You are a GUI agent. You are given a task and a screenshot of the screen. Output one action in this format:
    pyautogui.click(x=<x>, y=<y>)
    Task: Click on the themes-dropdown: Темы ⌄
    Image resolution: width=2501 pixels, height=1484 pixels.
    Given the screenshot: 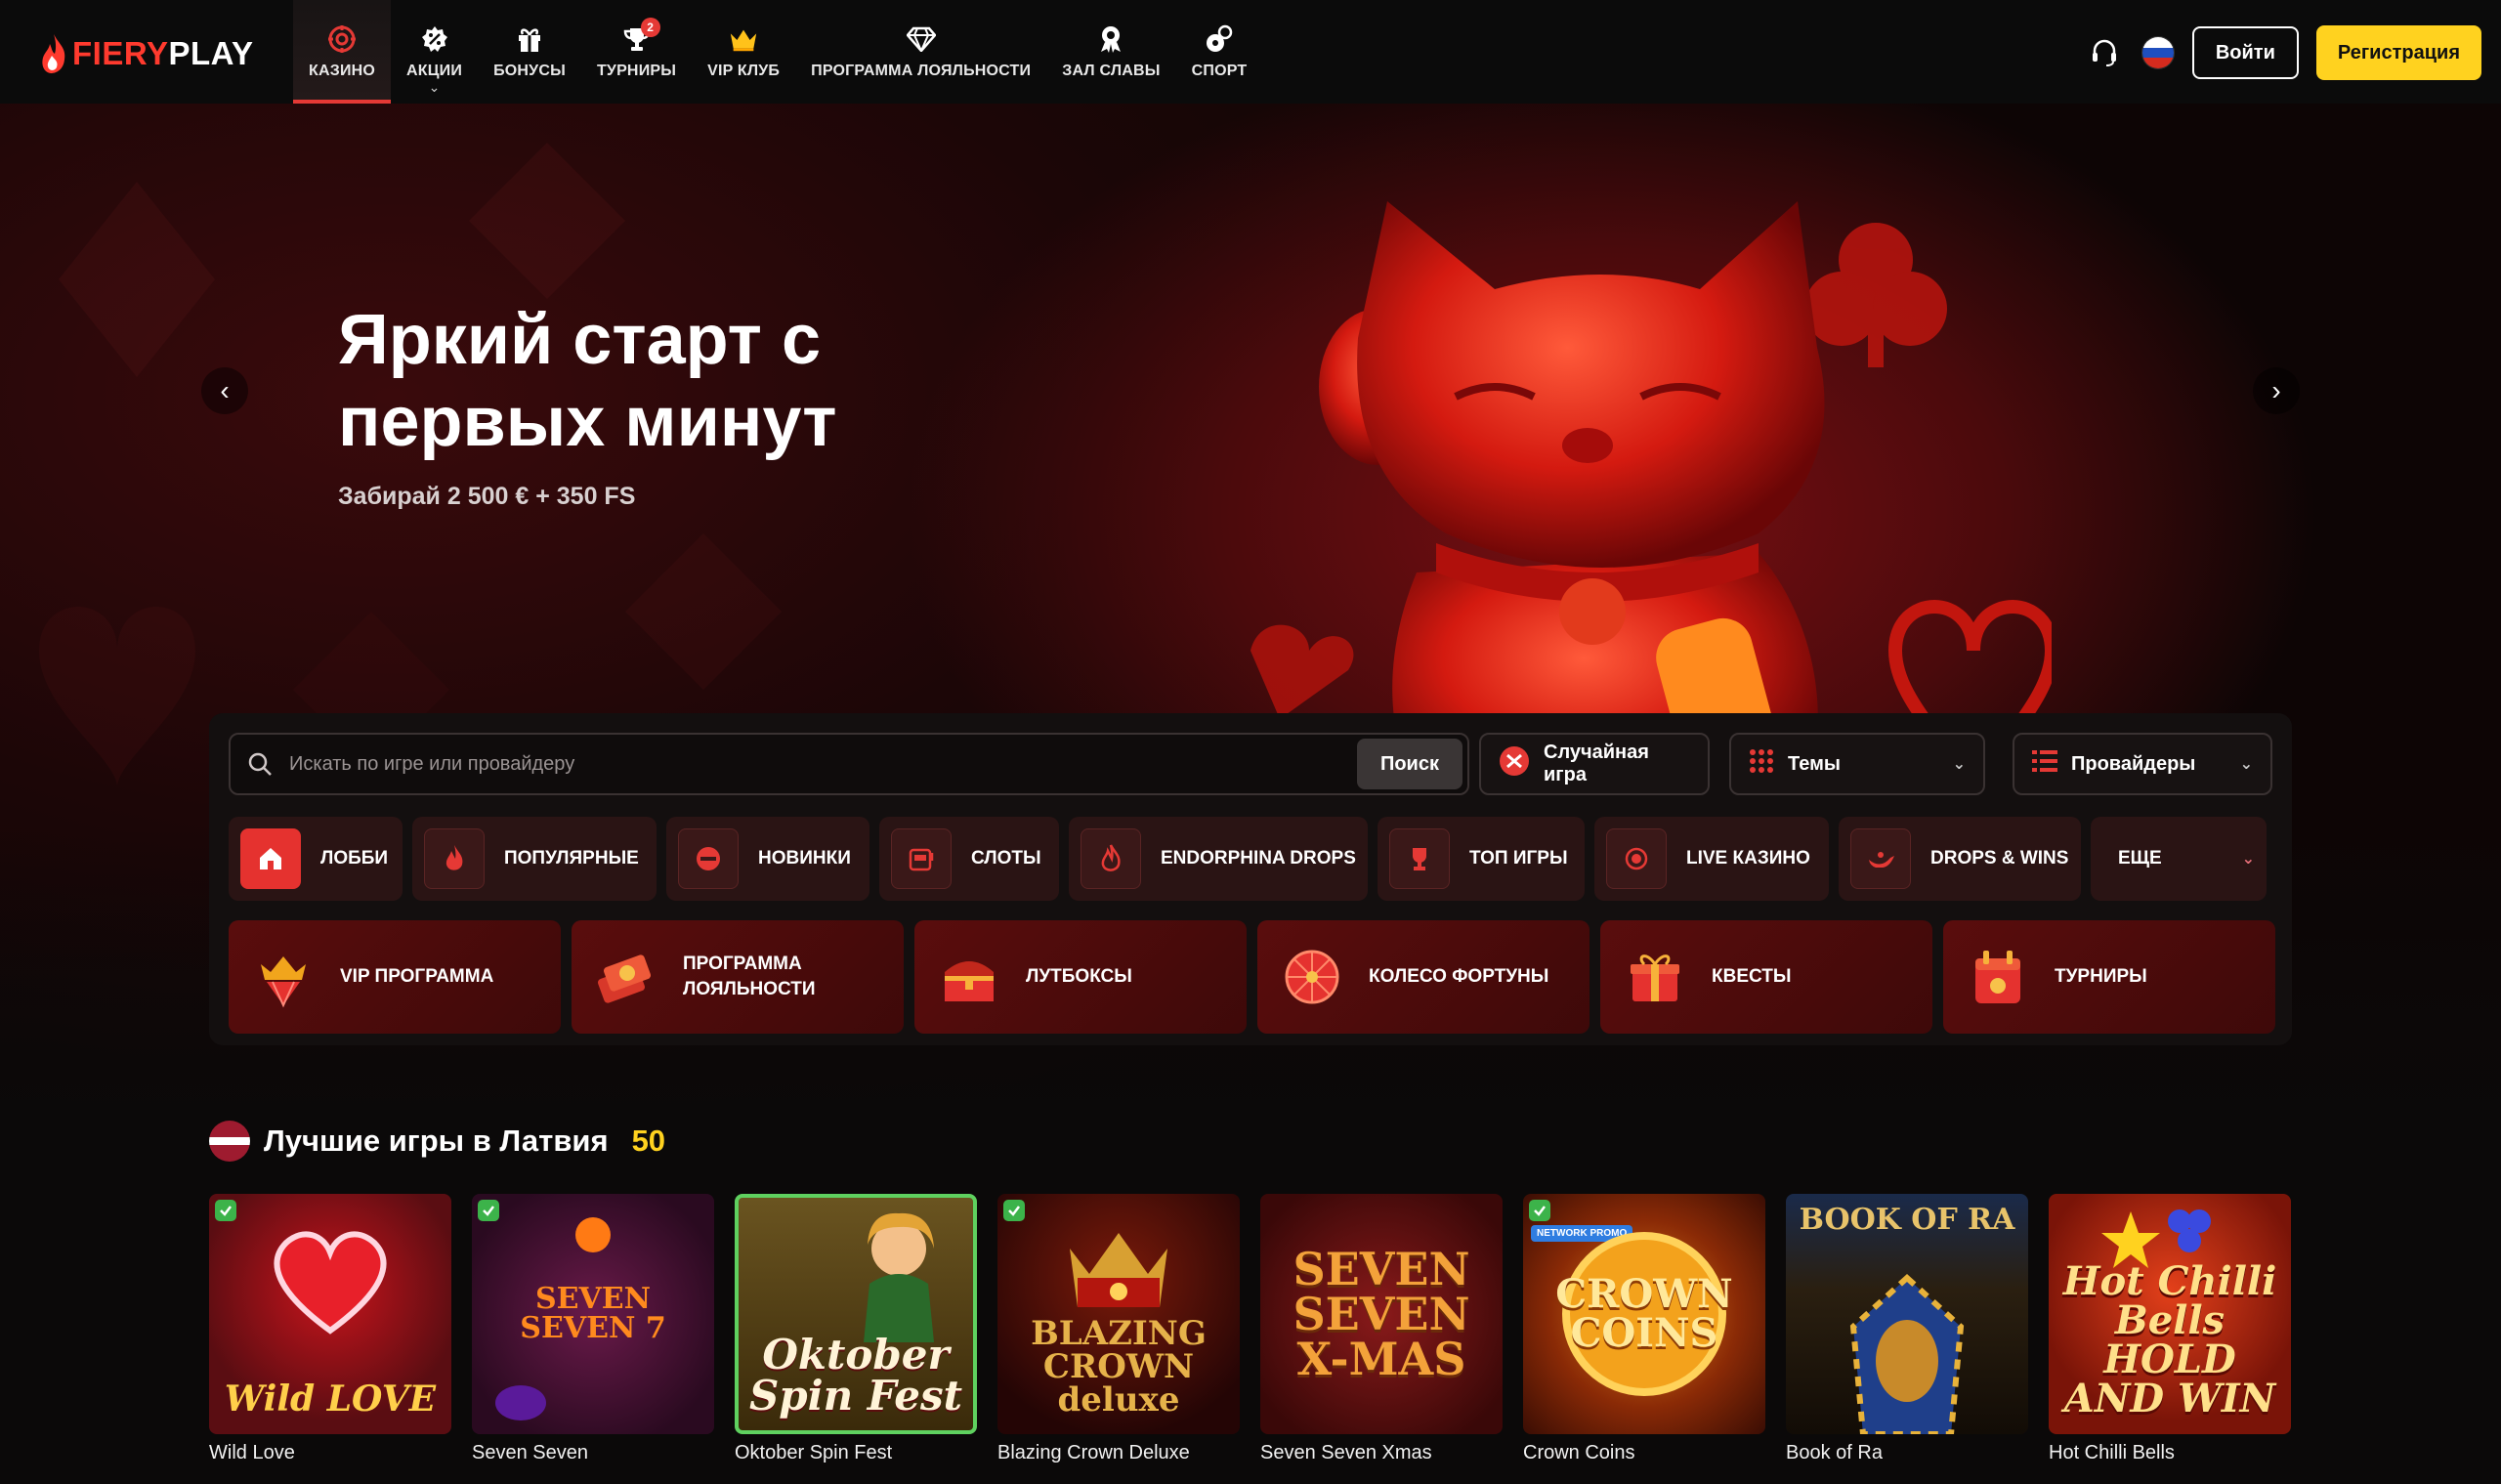 What is the action you would take?
    pyautogui.click(x=1857, y=764)
    